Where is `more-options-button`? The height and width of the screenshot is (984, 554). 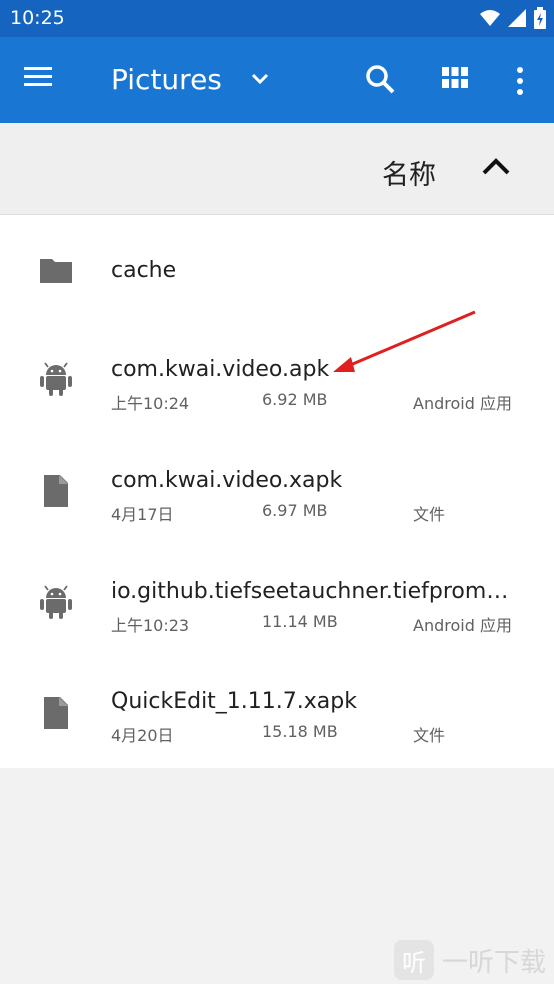
more-options-button is located at coordinates (520, 81).